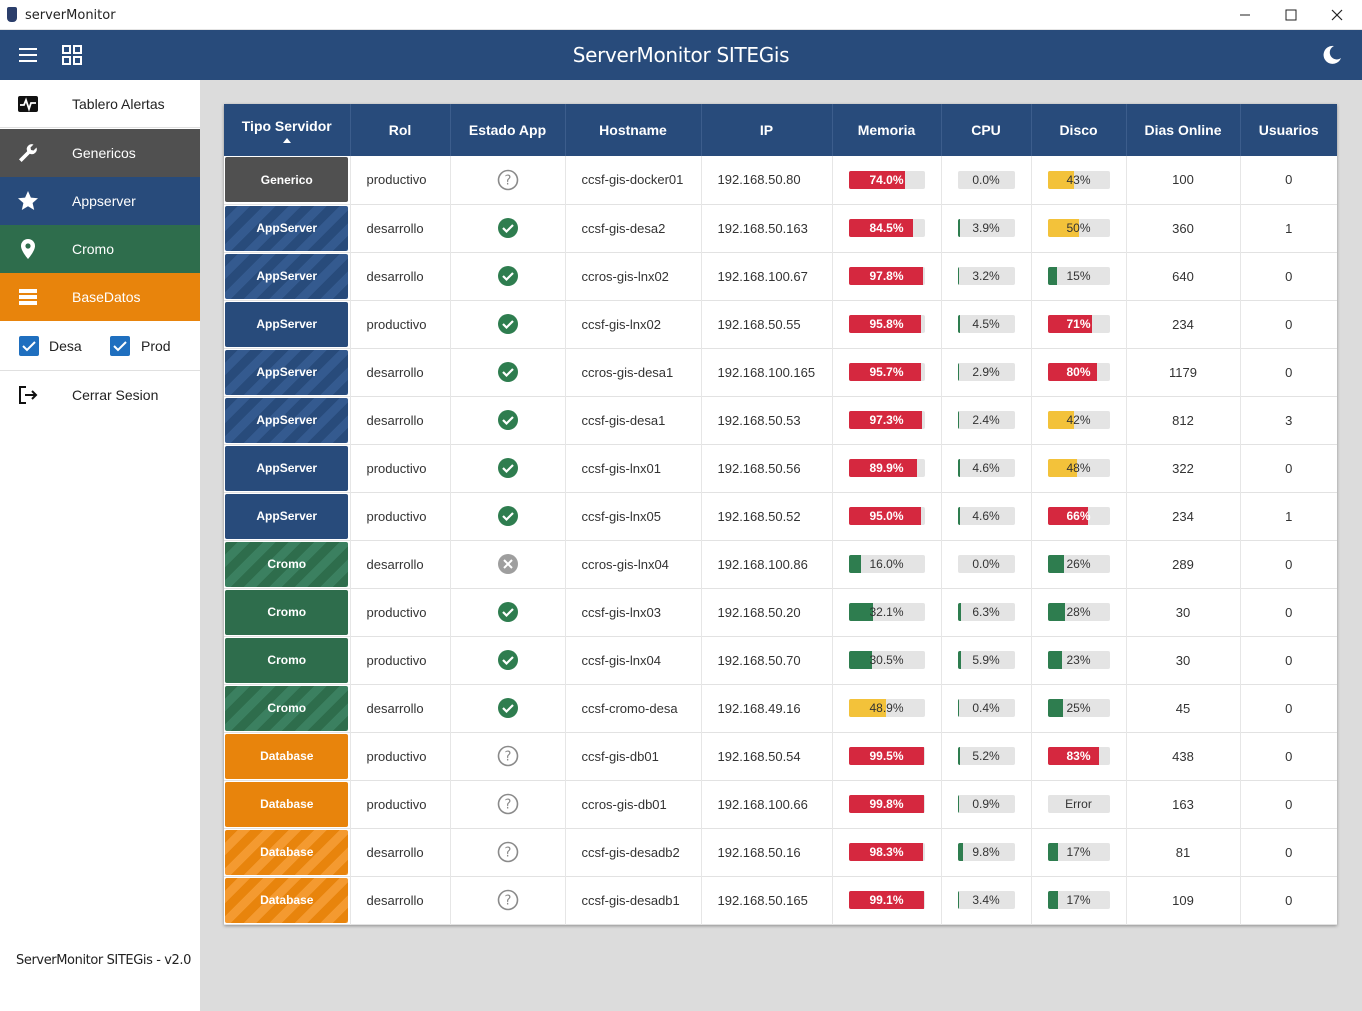 Image resolution: width=1362 pixels, height=1011 pixels. Describe the element at coordinates (1332, 55) in the screenshot. I see `dark-mode-moon-icon` at that location.